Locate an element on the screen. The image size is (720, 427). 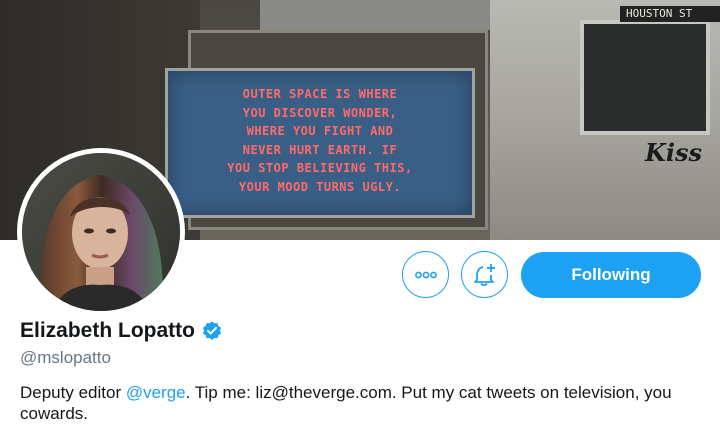
name-row: Elizabeth Lopatto is located at coordinates (121, 331).